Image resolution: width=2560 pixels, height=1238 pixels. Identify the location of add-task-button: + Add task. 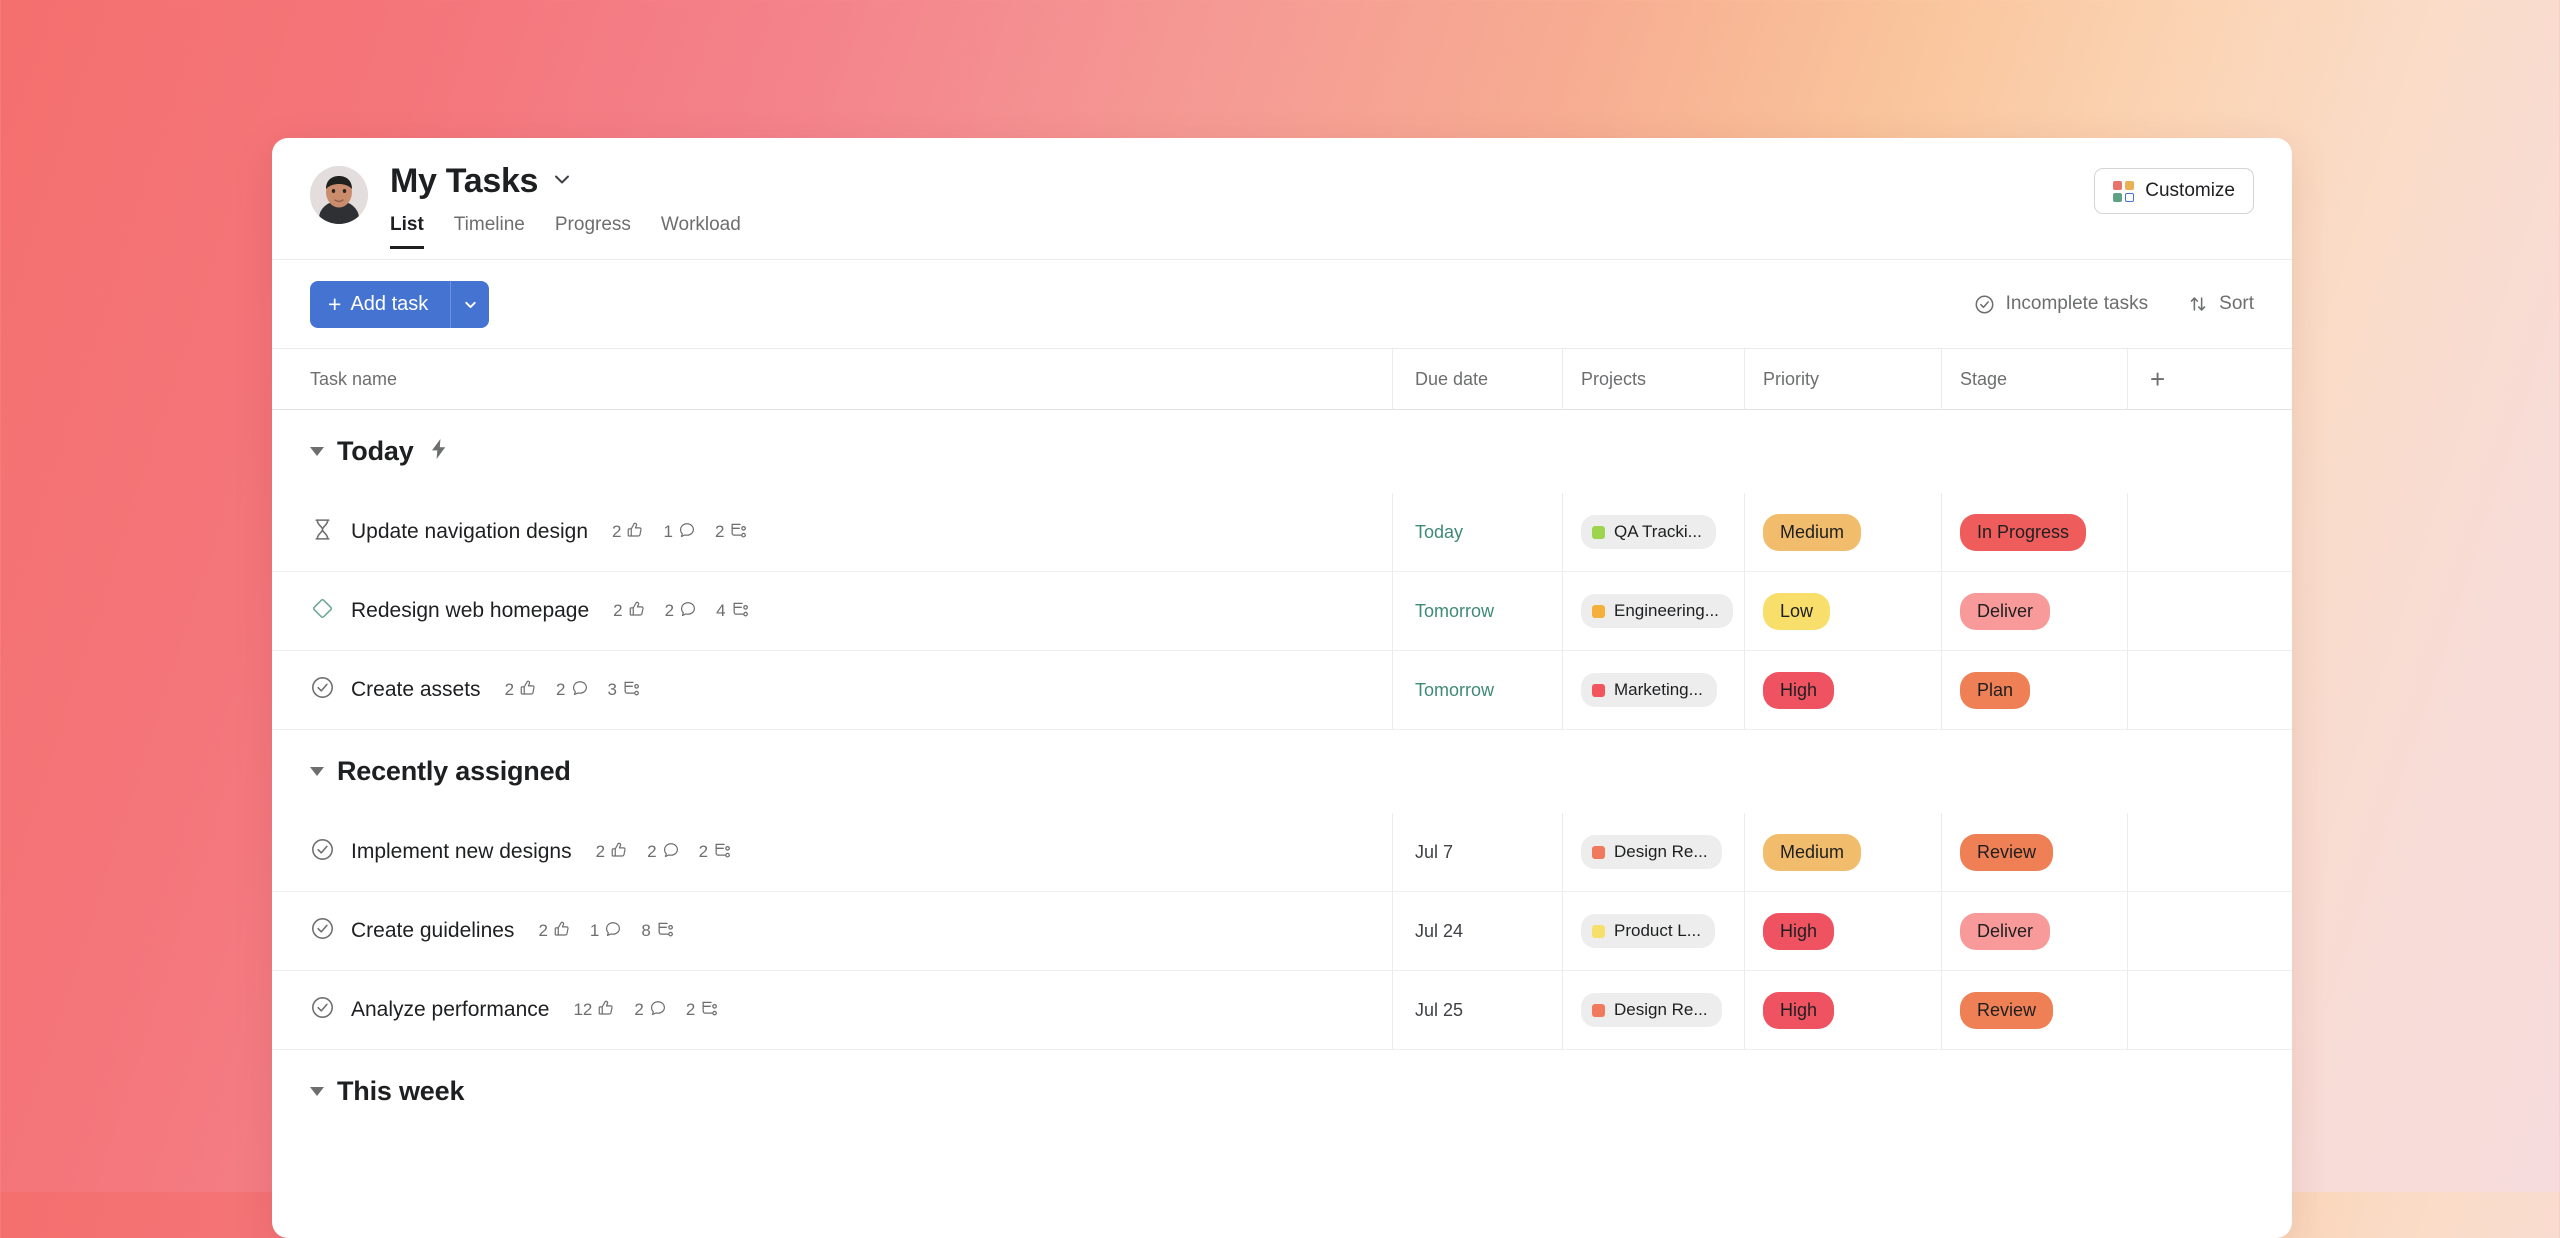
(400, 304).